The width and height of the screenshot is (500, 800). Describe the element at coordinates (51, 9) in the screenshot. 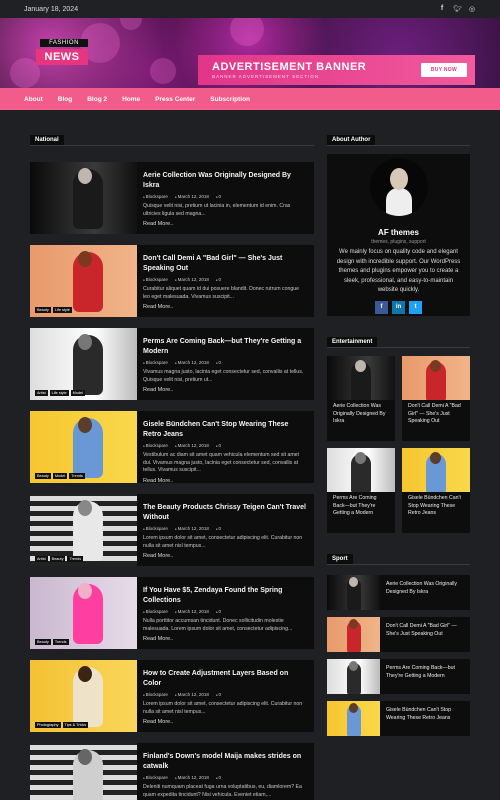

I see `current-date: January 18, 2024` at that location.